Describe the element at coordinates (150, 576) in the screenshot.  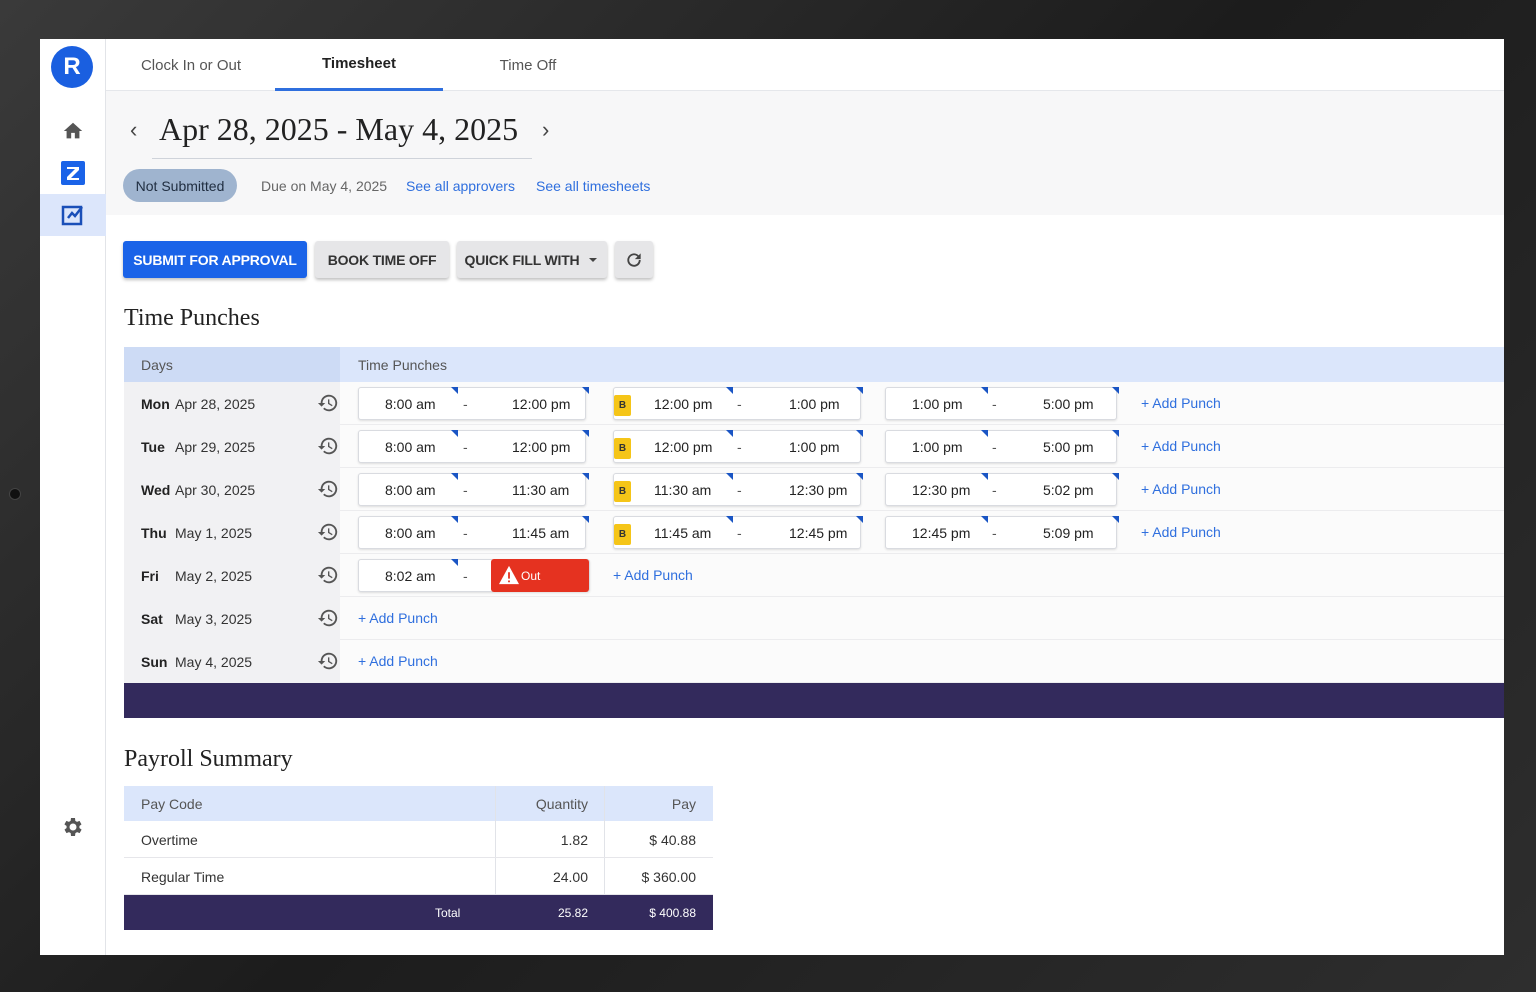
I see `day-name: Fri` at that location.